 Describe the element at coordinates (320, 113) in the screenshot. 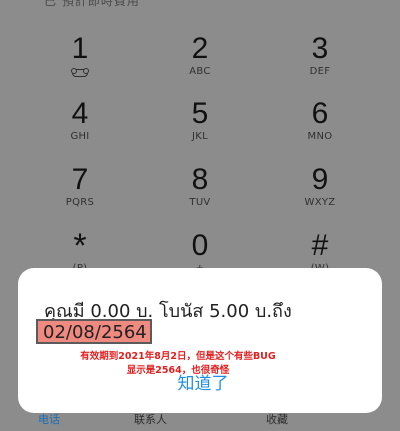

I see `key-digit: 6` at that location.